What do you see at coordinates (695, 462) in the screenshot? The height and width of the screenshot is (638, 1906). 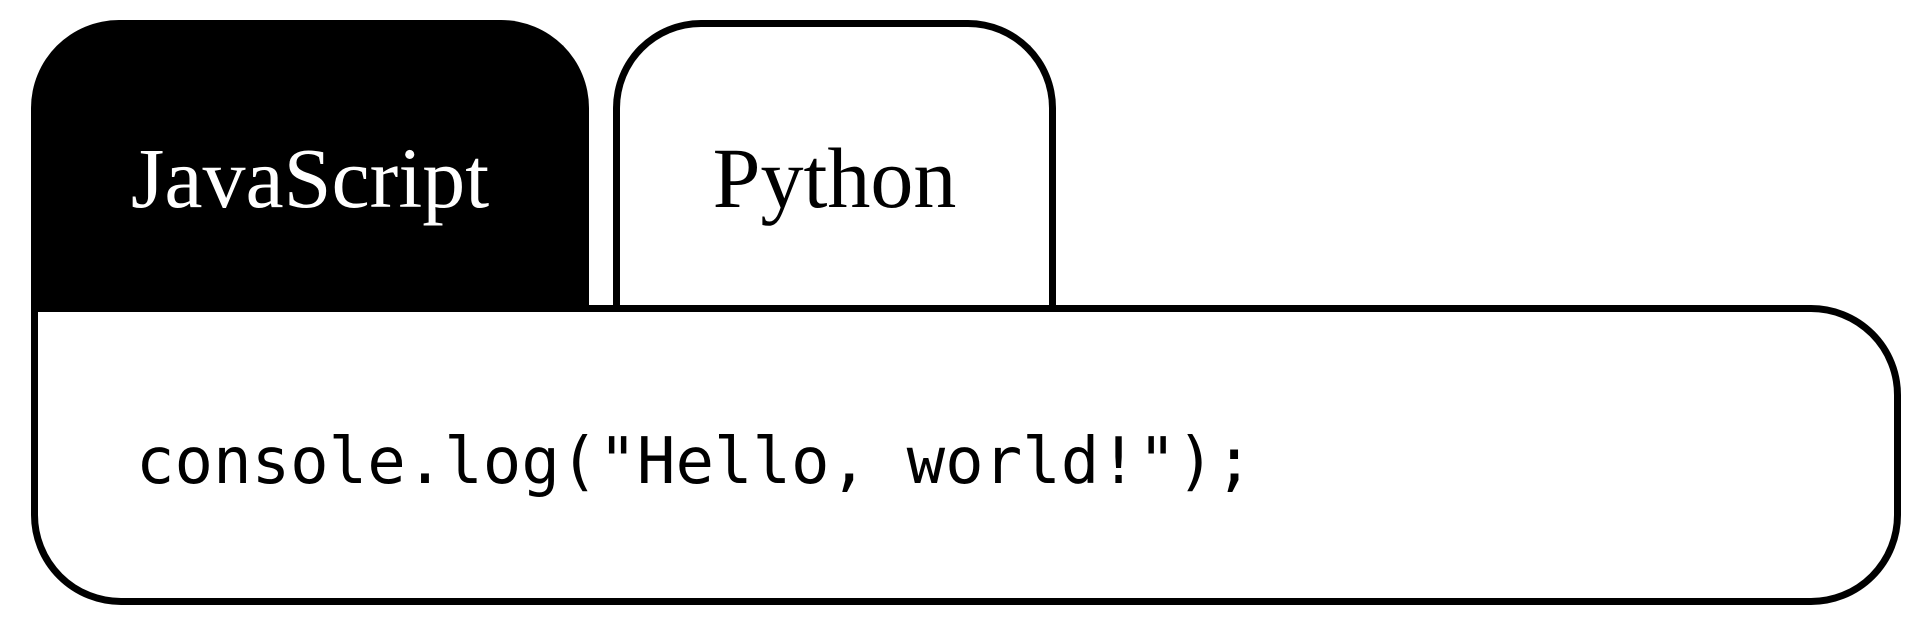 I see `code-line: console.log("Hello, world!");` at bounding box center [695, 462].